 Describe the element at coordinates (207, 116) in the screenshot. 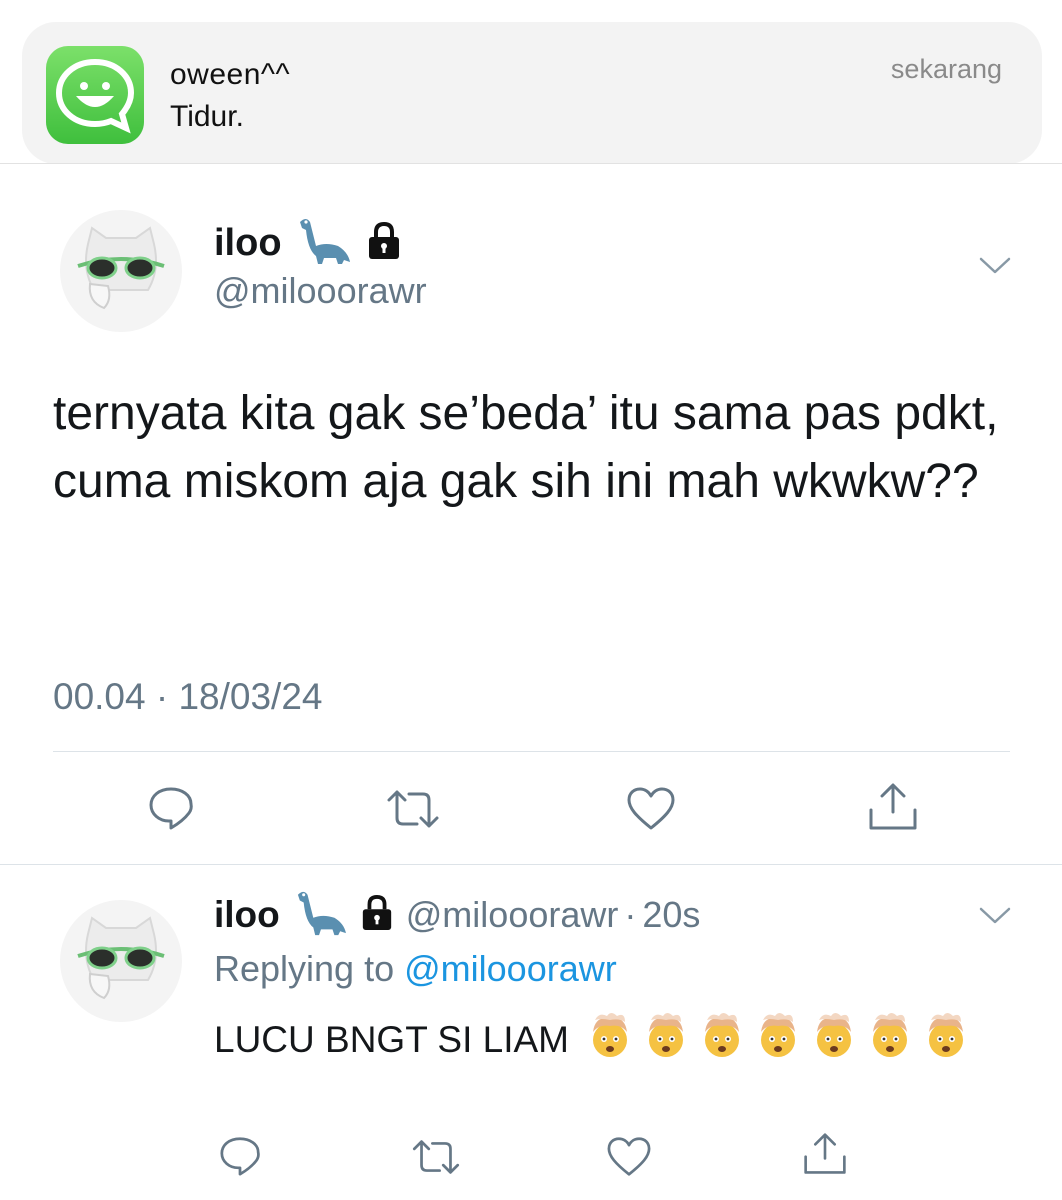

I see `notification-message: Tidur.` at that location.